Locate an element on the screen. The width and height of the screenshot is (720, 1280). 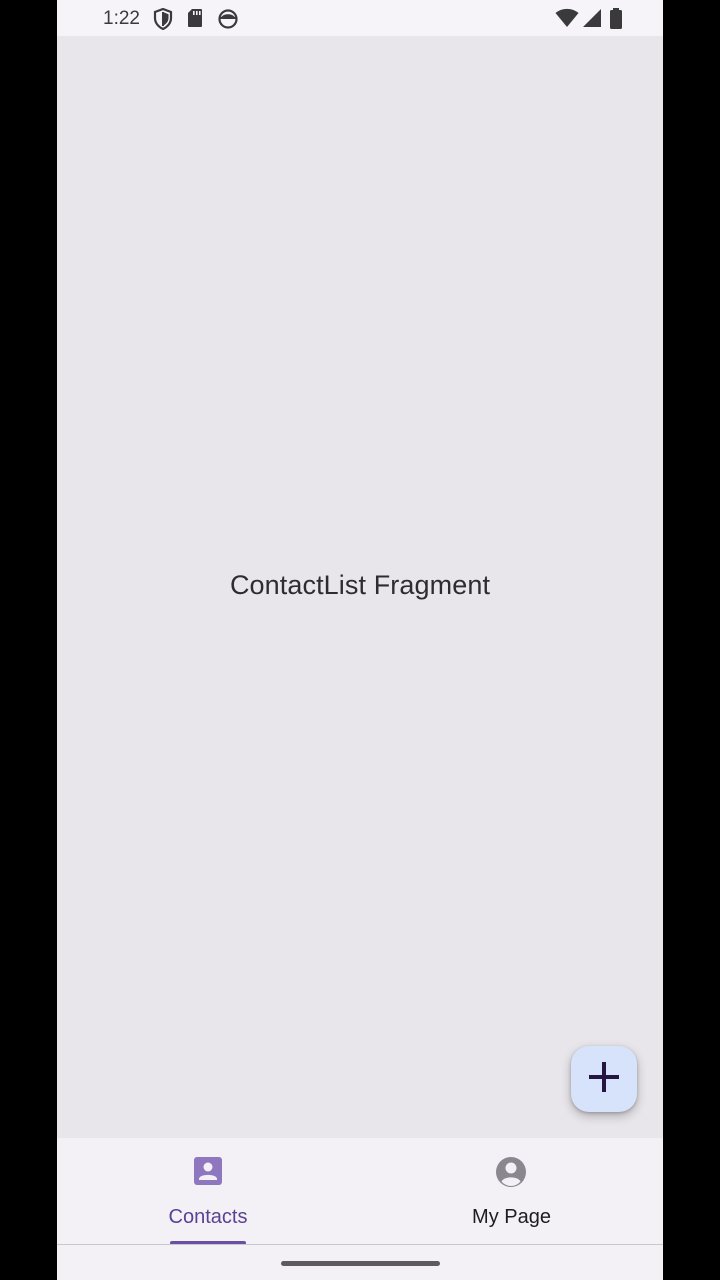
nav-item-my-page: My Page is located at coordinates (511, 1191).